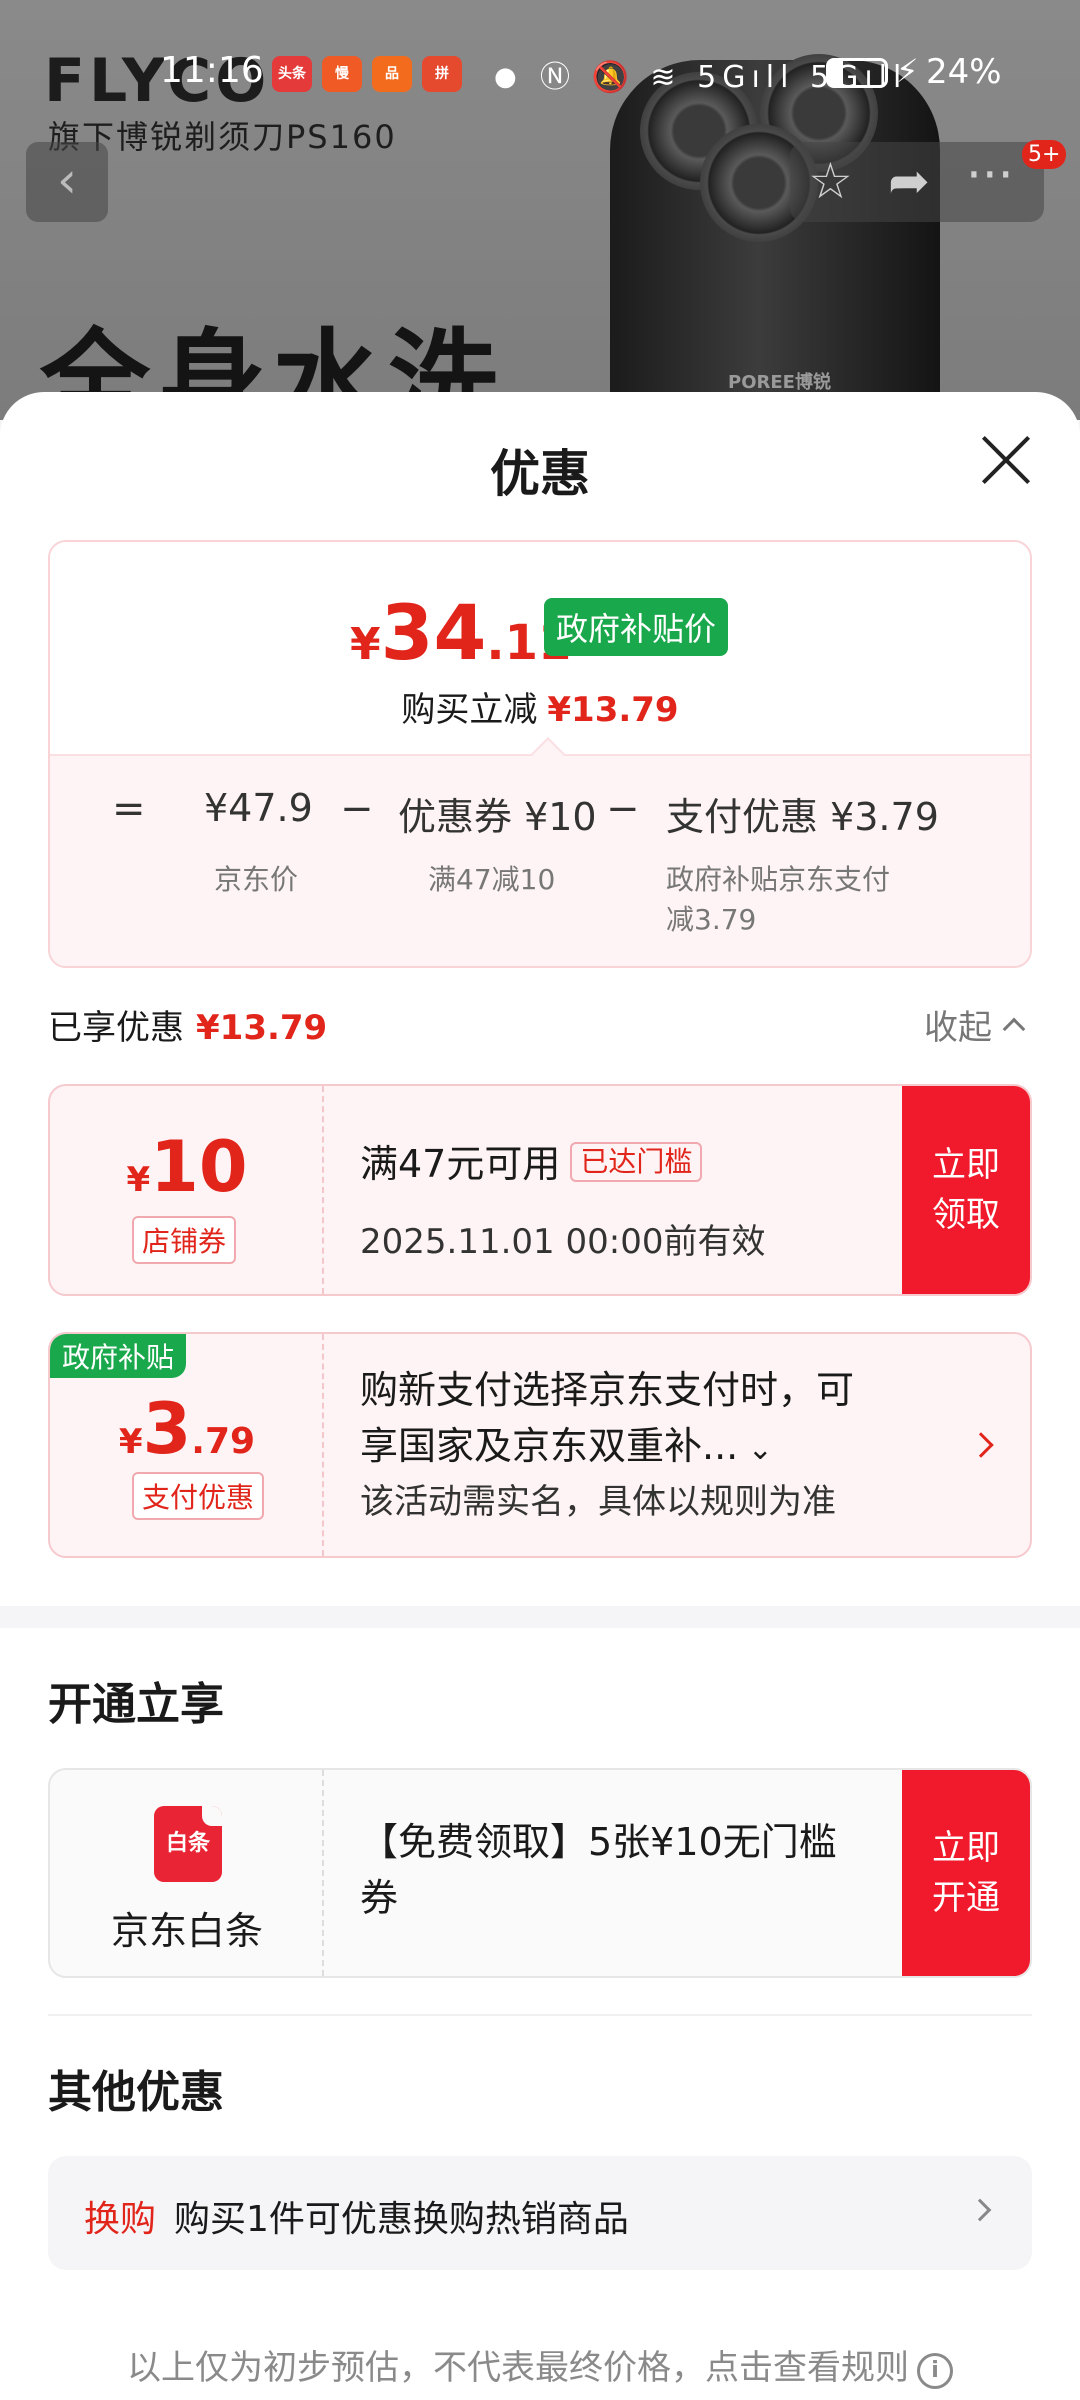  Describe the element at coordinates (755, 1449) in the screenshot. I see `chevron-down-icon: ⌄` at that location.